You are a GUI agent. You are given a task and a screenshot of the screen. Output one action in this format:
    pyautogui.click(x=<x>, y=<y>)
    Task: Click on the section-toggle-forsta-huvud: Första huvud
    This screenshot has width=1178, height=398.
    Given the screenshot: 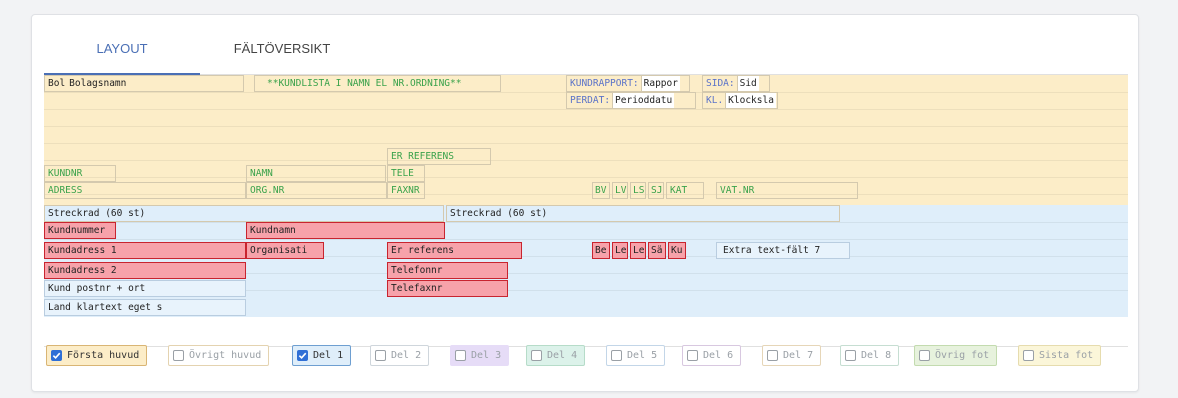 What is the action you would take?
    pyautogui.click(x=97, y=355)
    